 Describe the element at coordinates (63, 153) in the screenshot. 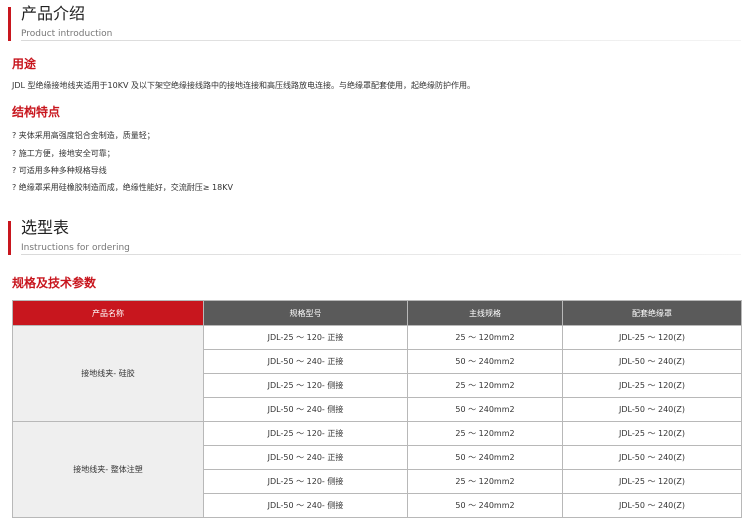

I see `feature-item: ? 施工方便，接地安全可靠；` at that location.